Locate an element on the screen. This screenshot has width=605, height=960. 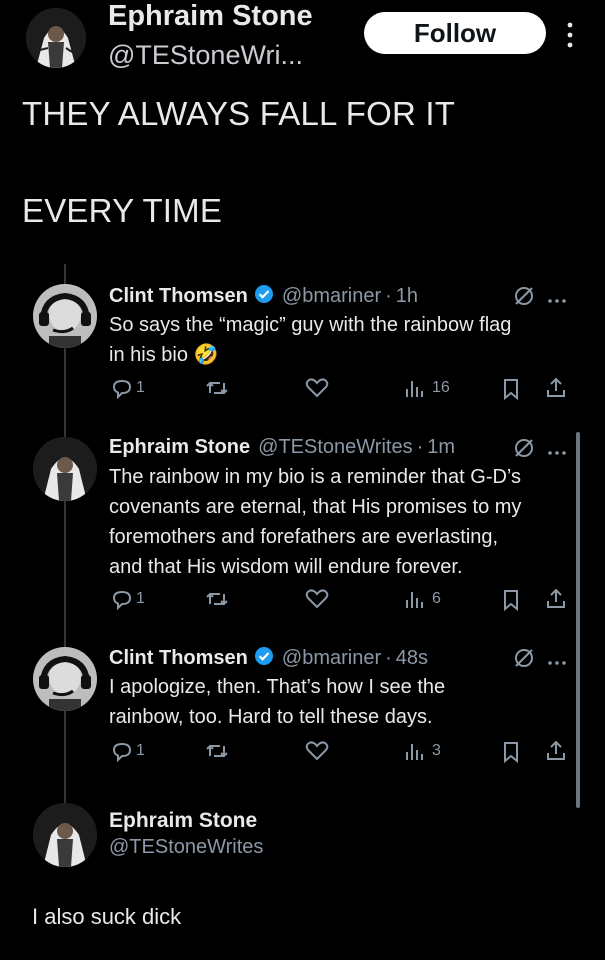
final-author-handle: @TEStoneWrites is located at coordinates (186, 847).